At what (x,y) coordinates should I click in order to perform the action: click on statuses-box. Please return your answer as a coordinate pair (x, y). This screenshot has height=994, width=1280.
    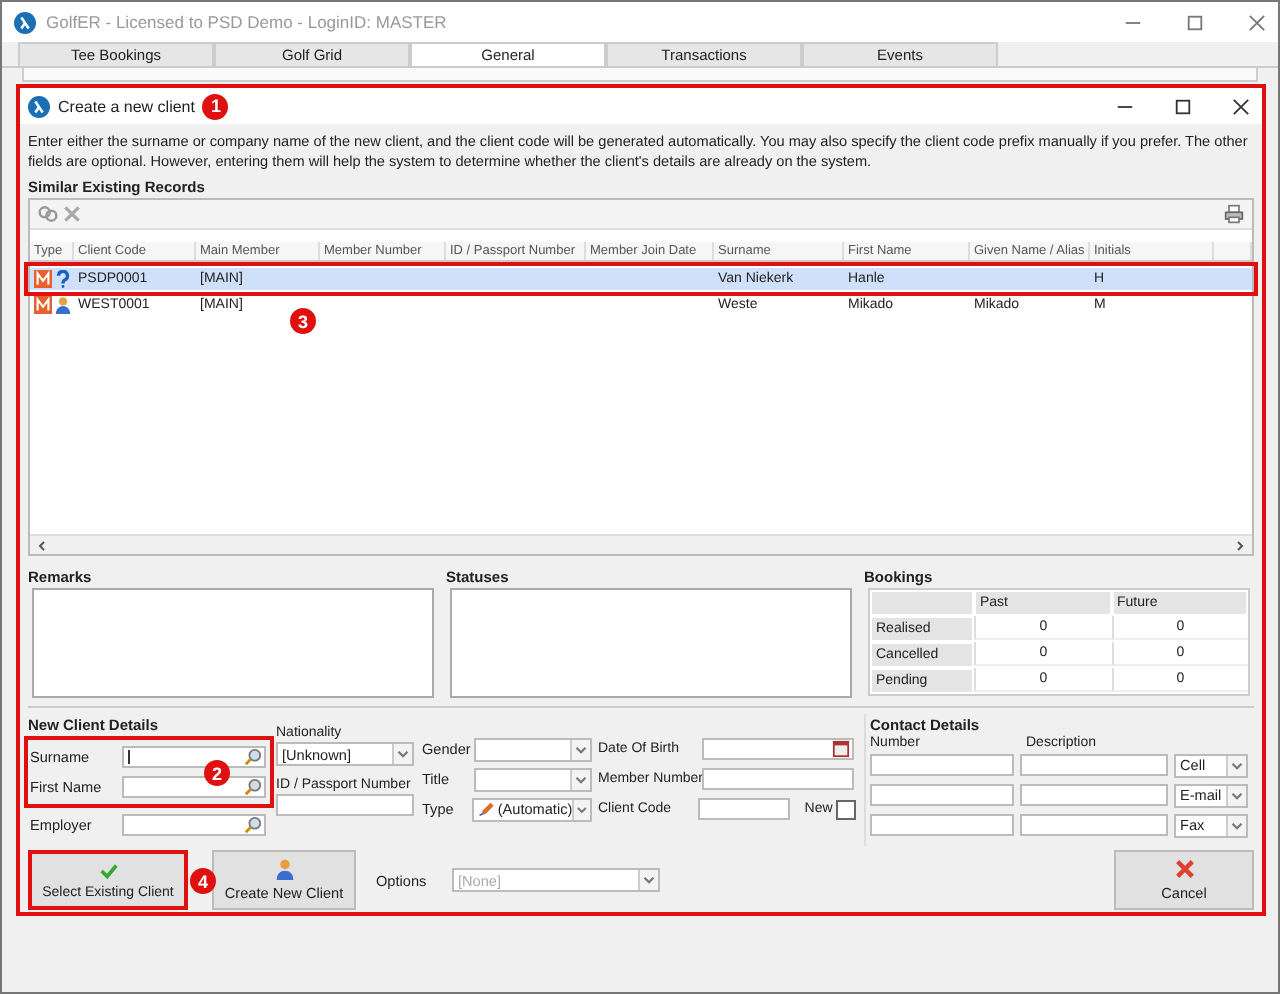
    Looking at the image, I should click on (651, 643).